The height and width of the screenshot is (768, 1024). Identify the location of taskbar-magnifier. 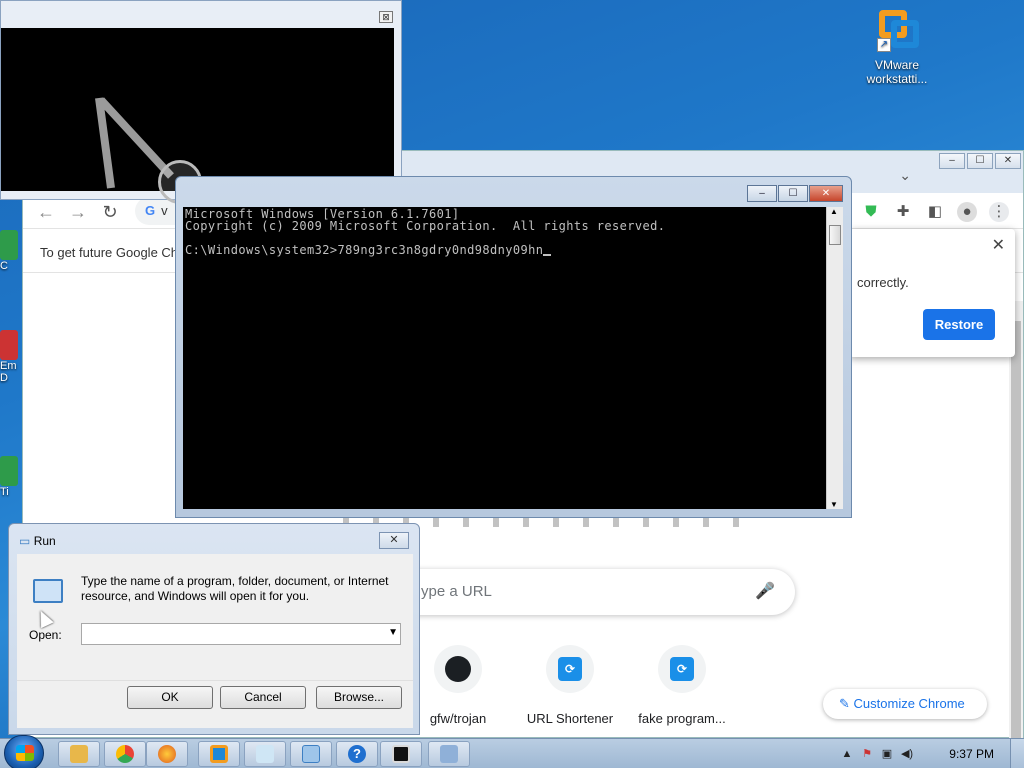
(449, 754).